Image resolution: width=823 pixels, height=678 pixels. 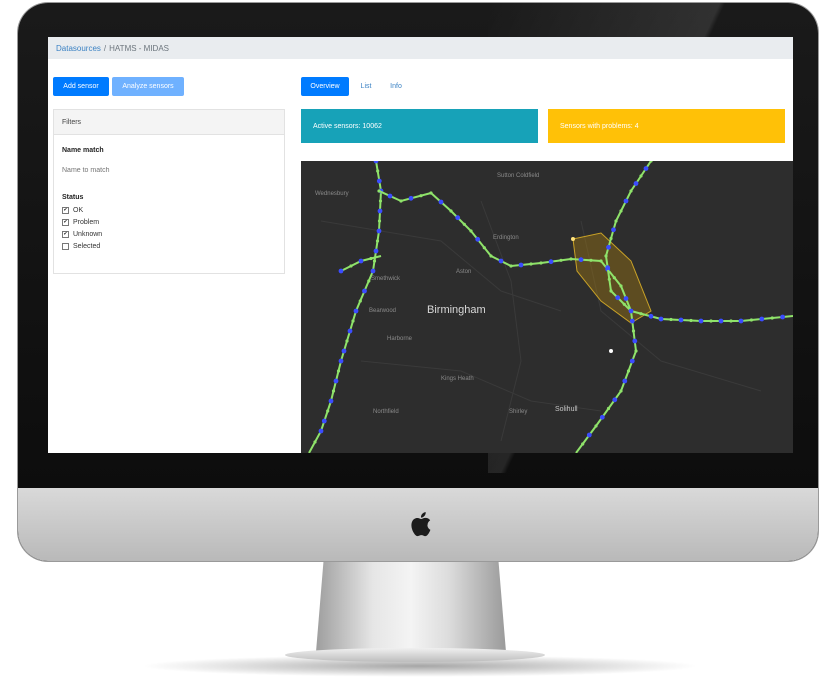 I want to click on breadcrumb-link-datasources: Datasources, so click(x=78, y=48).